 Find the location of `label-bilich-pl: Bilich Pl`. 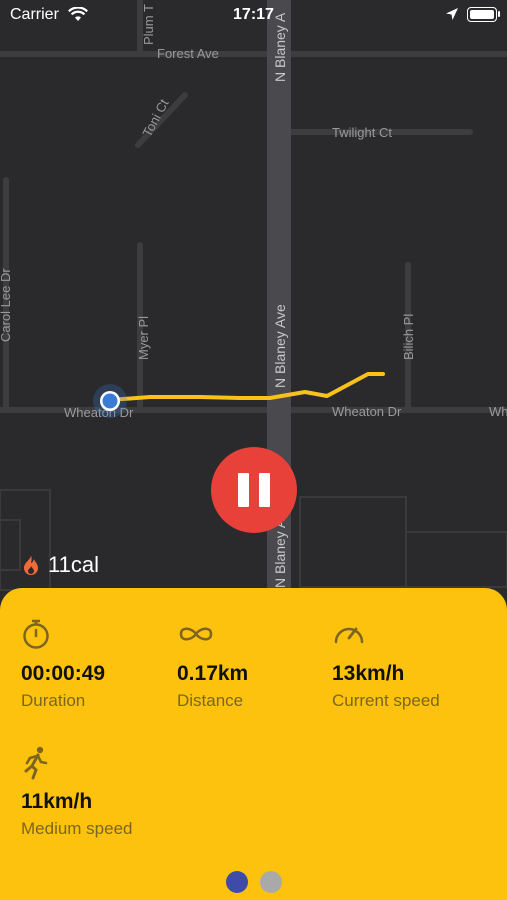

label-bilich-pl: Bilich Pl is located at coordinates (408, 337).